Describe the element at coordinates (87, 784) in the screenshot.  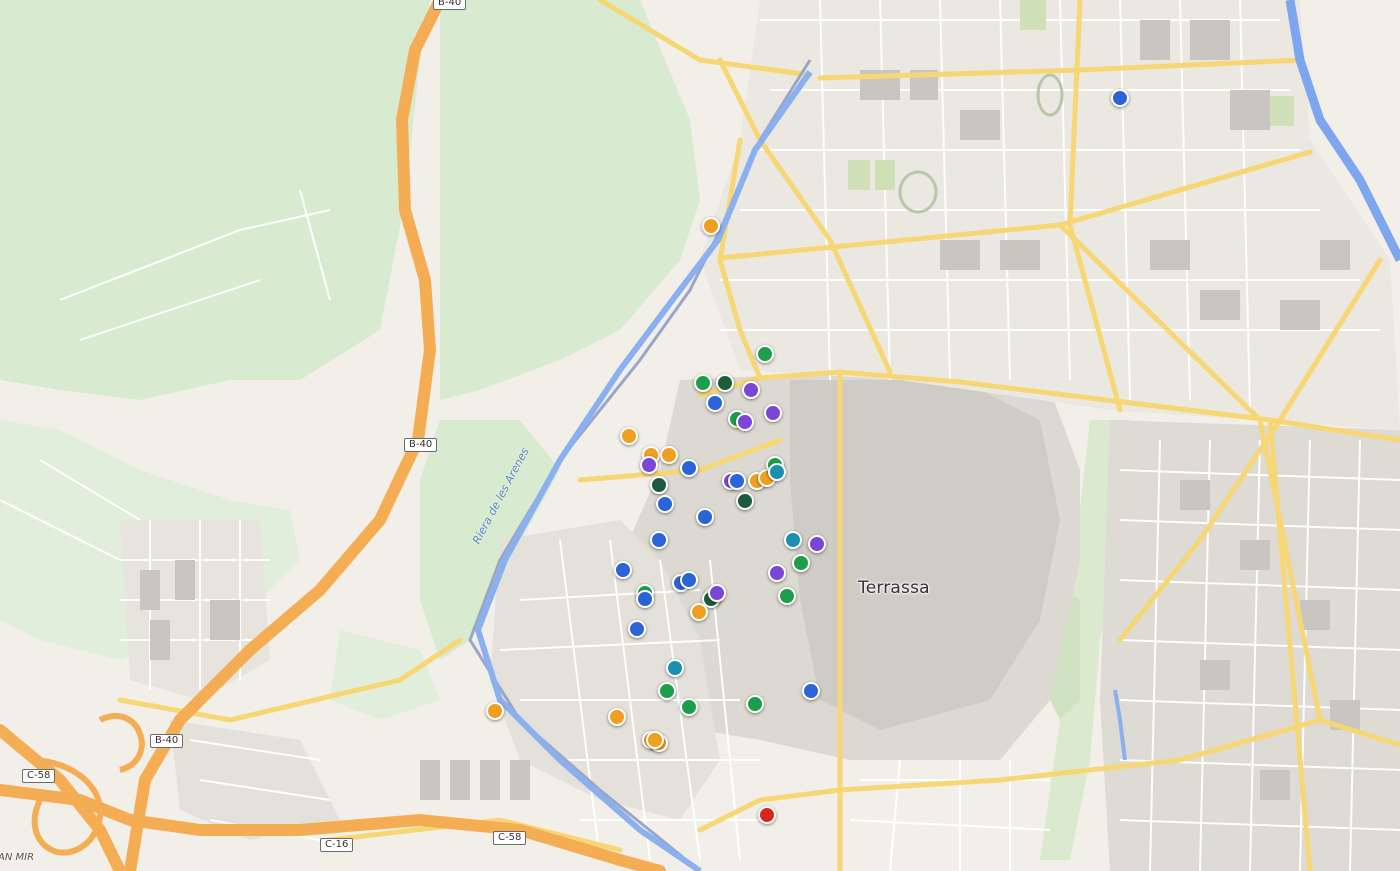
I see `motorway-interchange` at that location.